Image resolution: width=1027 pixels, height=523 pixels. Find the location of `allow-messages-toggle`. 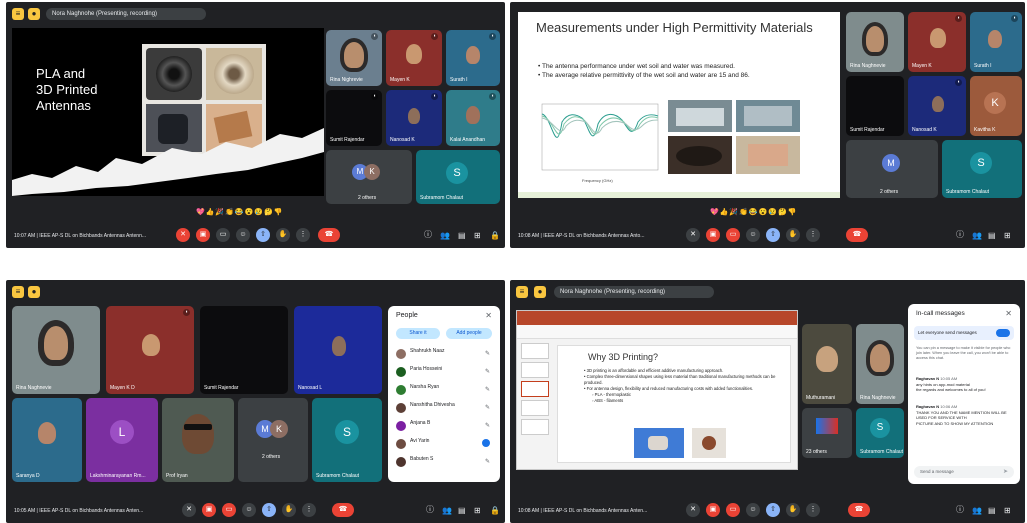

allow-messages-toggle is located at coordinates (1003, 333).